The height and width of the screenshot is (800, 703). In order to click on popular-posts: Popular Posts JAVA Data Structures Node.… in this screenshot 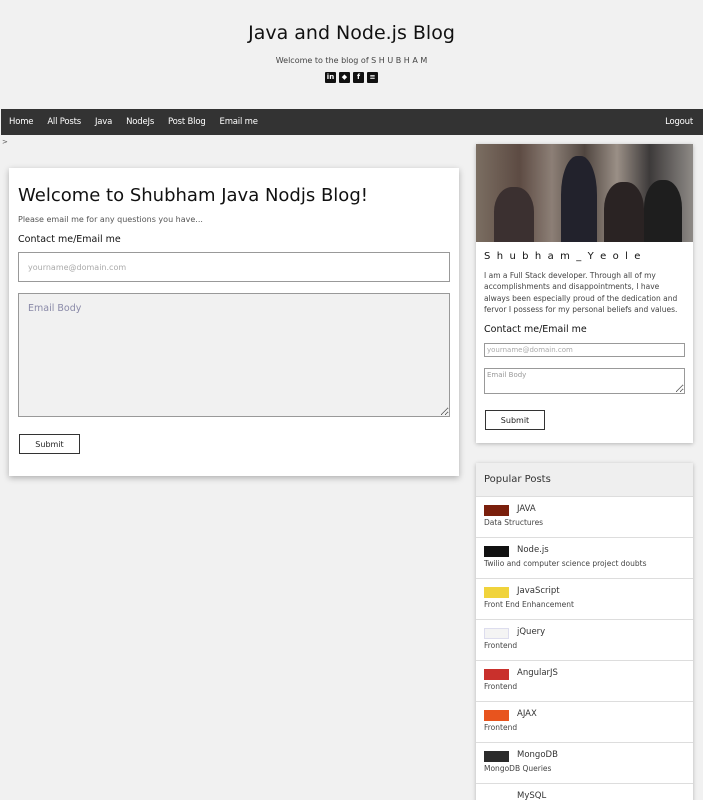, I will do `click(584, 631)`.